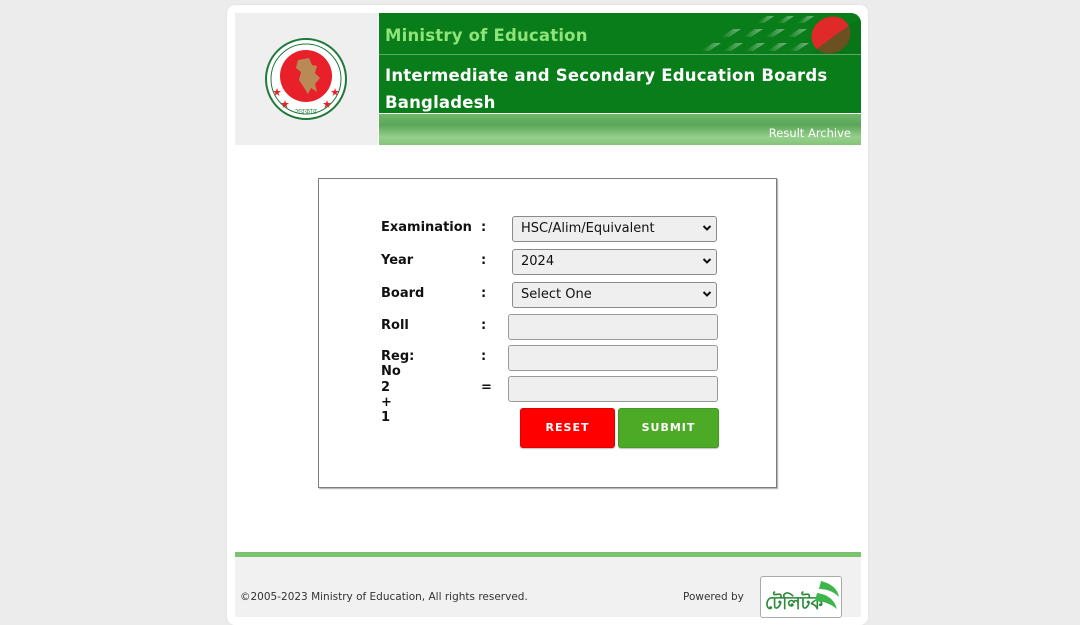 This screenshot has height=625, width=1080. What do you see at coordinates (397, 260) in the screenshot?
I see `year-label: Year` at bounding box center [397, 260].